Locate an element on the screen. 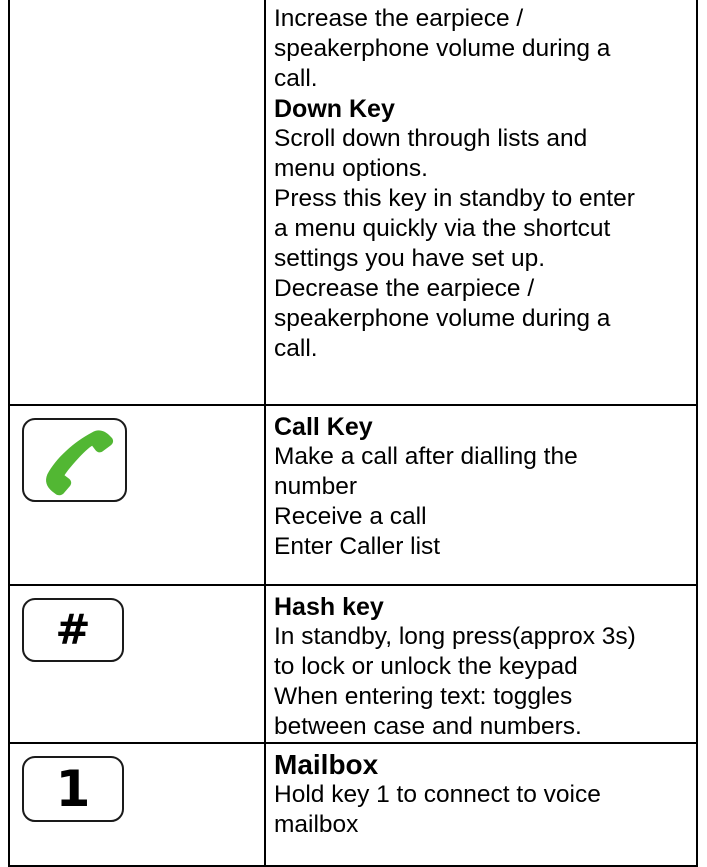 Image resolution: width=707 pixels, height=867 pixels. description-line: to lock or unlock the keypad is located at coordinates (426, 666).